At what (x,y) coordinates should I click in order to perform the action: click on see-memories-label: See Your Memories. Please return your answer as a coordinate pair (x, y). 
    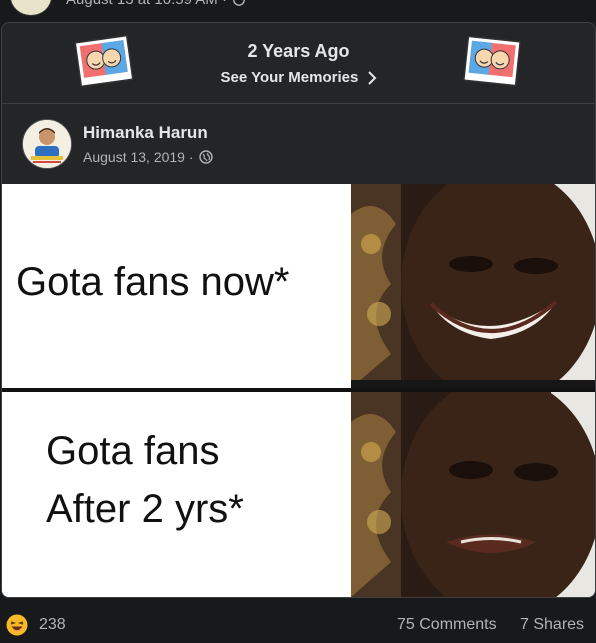
    Looking at the image, I should click on (289, 77).